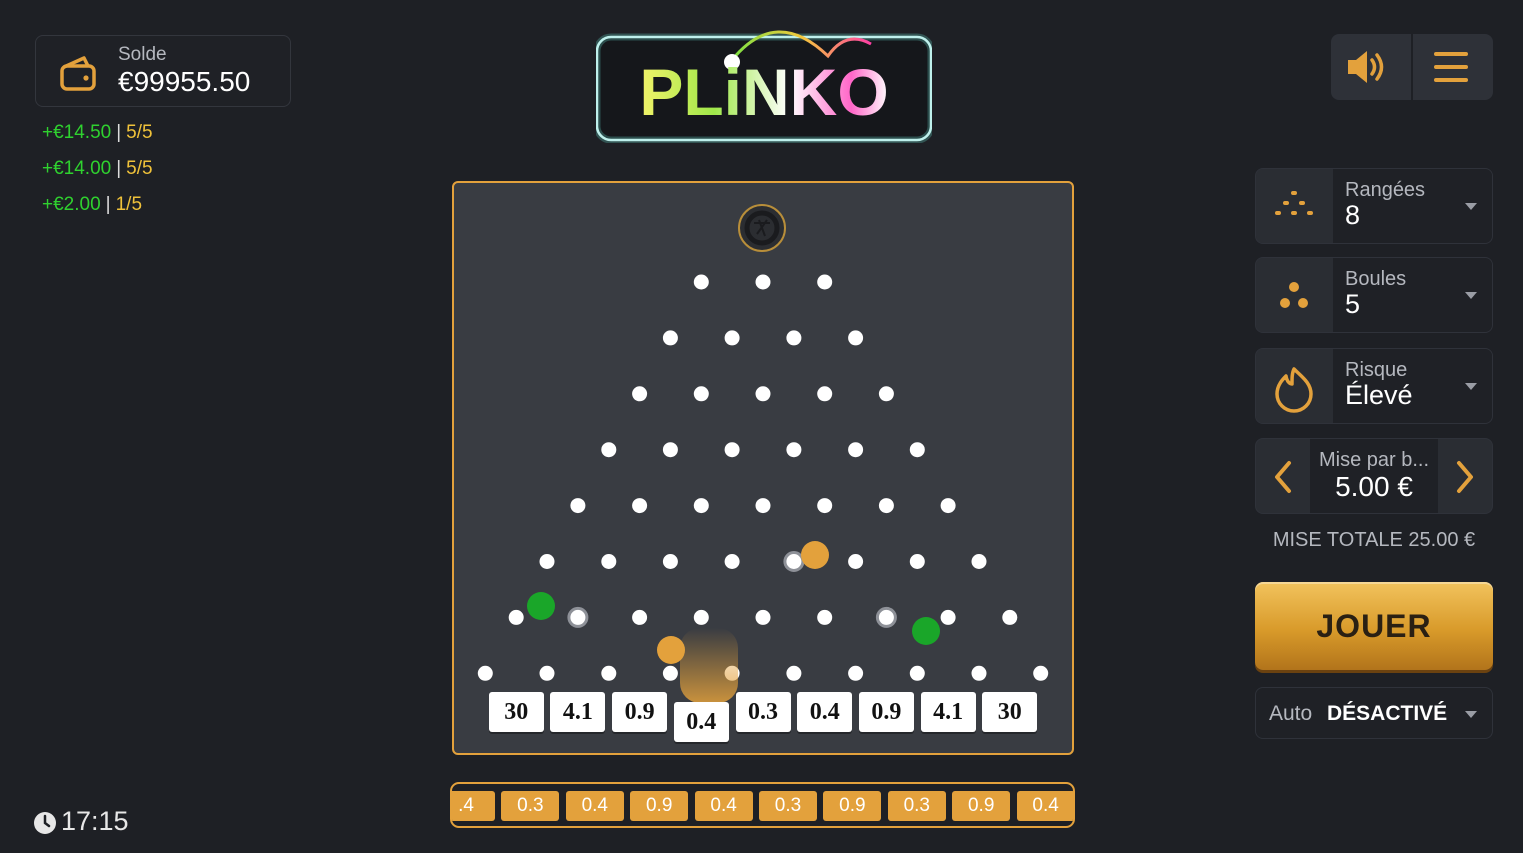 This screenshot has width=1523, height=853. What do you see at coordinates (709, 665) in the screenshot?
I see `ball-trail` at bounding box center [709, 665].